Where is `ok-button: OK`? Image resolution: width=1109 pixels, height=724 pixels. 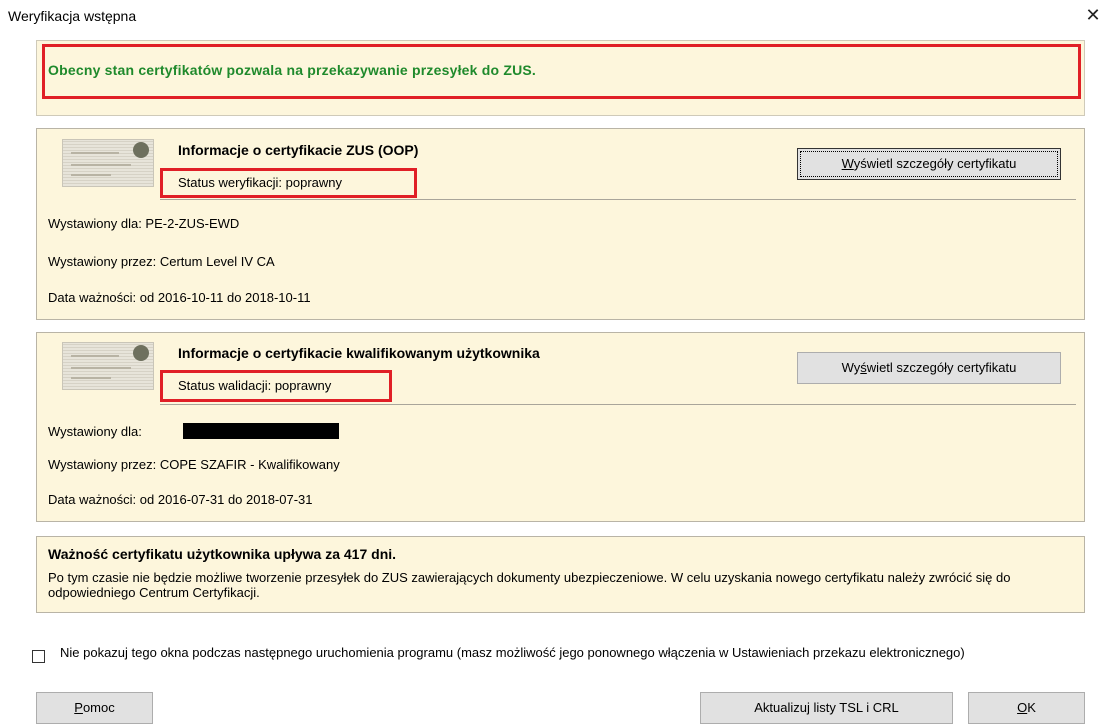
ok-button: OK is located at coordinates (1026, 708).